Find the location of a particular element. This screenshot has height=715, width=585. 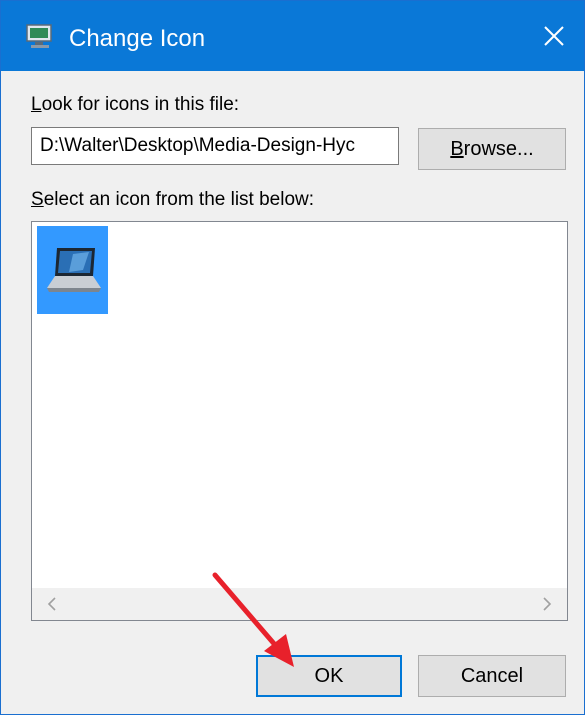

file-path-input: D:\Walter\Desktop\Media-Design-Hyc is located at coordinates (215, 146).